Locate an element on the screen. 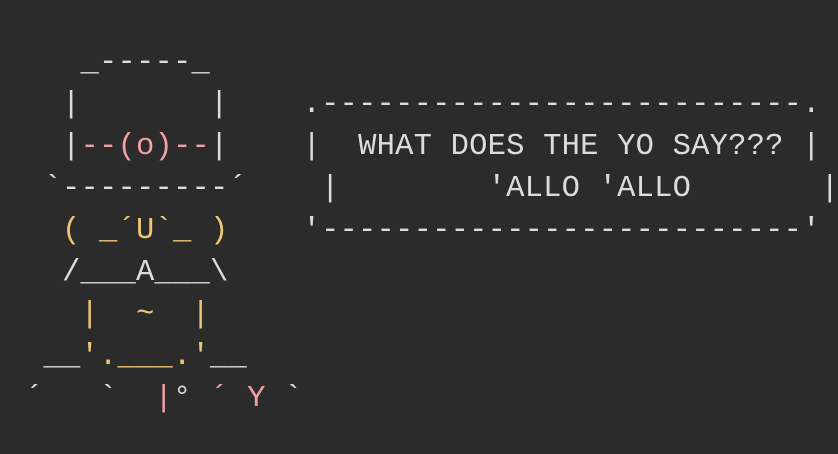 The image size is (838, 454). ascii-line-mouth-bubble-bottom: ( _´U`_ ) '--------------------------' is located at coordinates (423, 231).